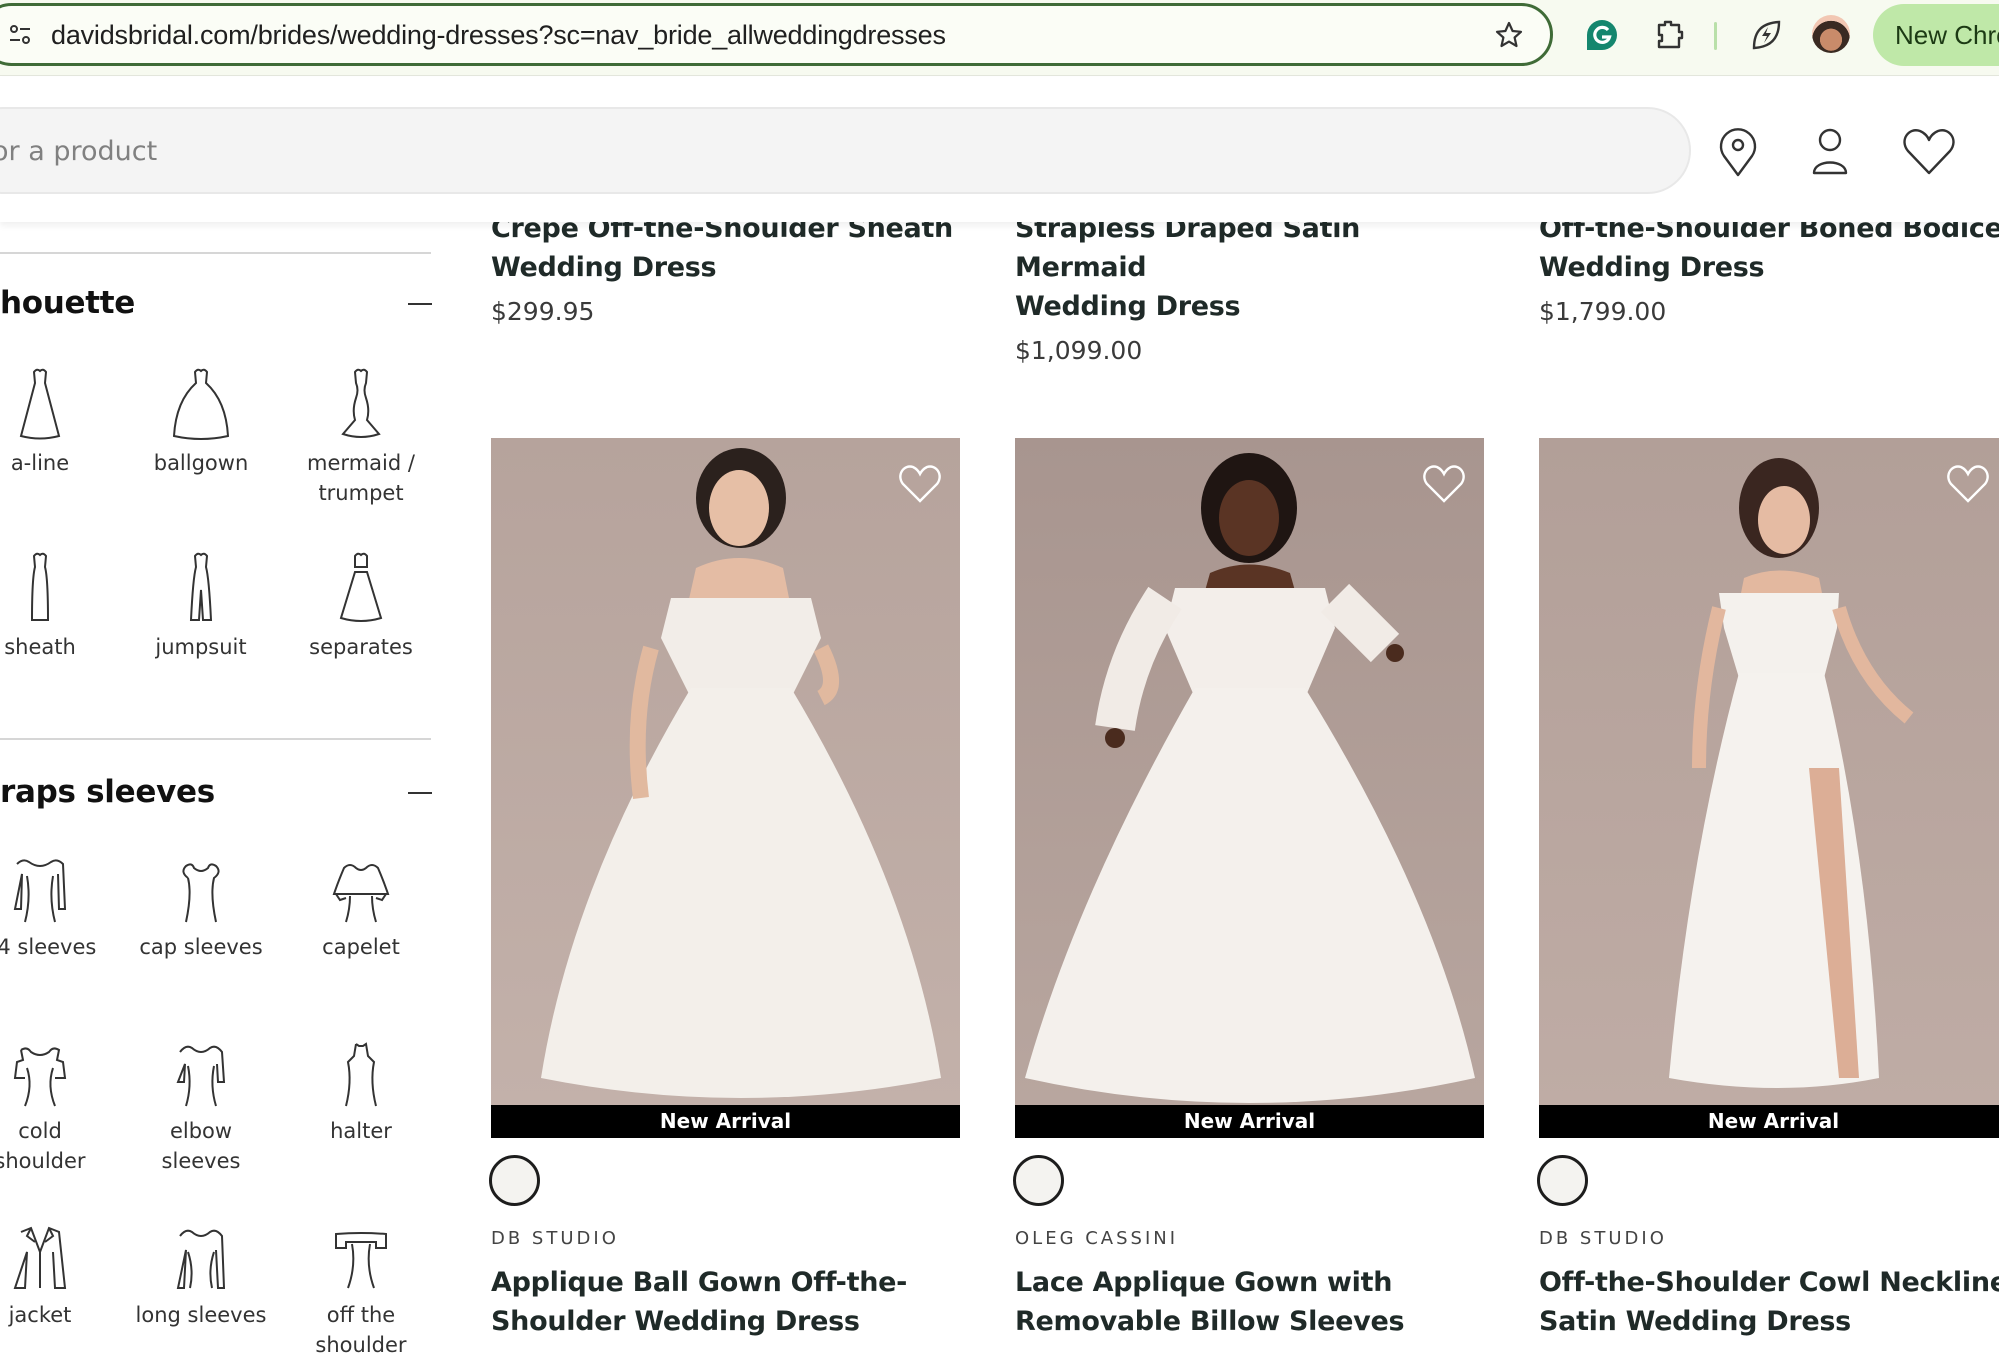 This screenshot has height=1360, width=1999. What do you see at coordinates (361, 1260) in the screenshot?
I see `off-the-shoulder-icon` at bounding box center [361, 1260].